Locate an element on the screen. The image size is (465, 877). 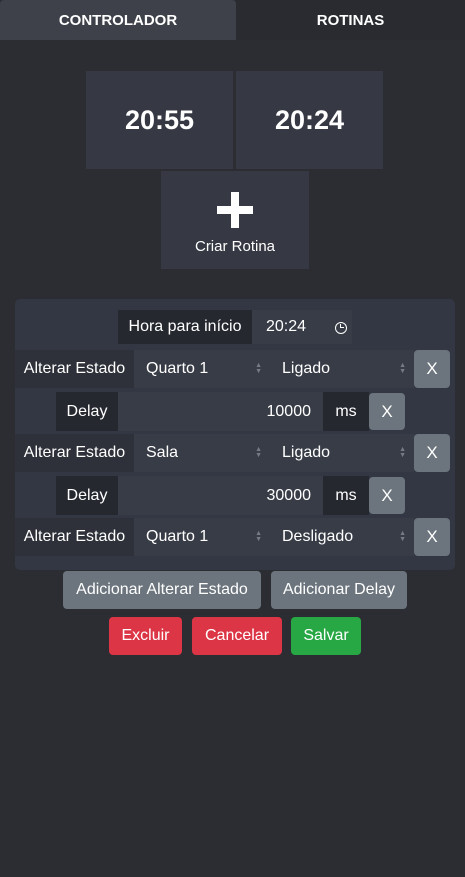
add-delay-button: Adicionar Delay is located at coordinates (339, 590).